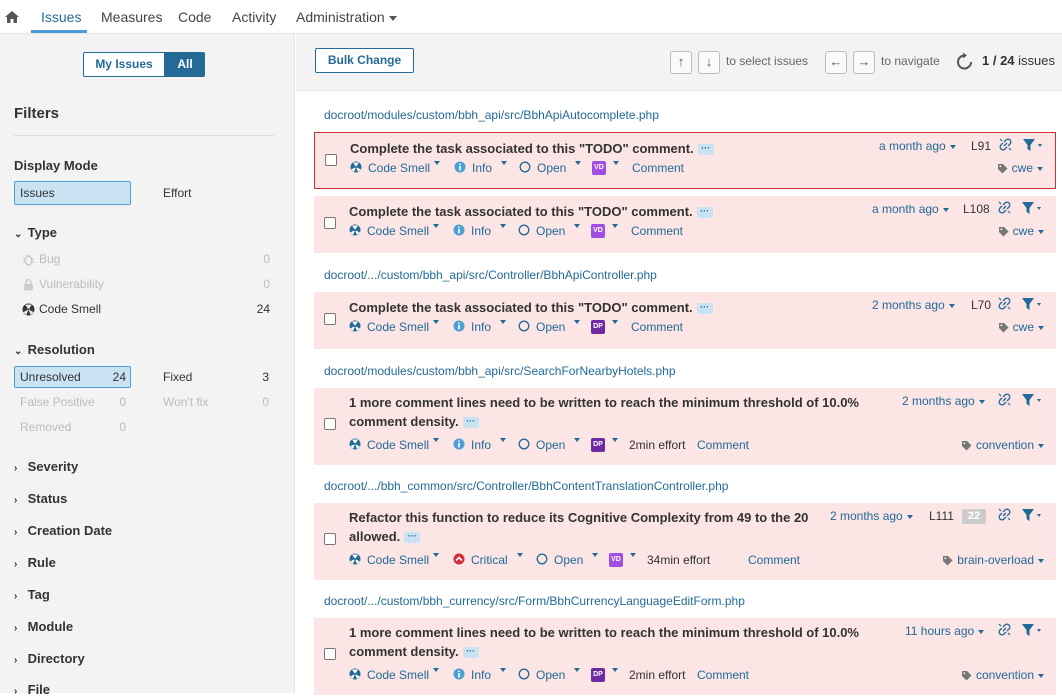 This screenshot has width=1062, height=697. I want to click on type-facet-header: ⌄ Type, so click(35, 232).